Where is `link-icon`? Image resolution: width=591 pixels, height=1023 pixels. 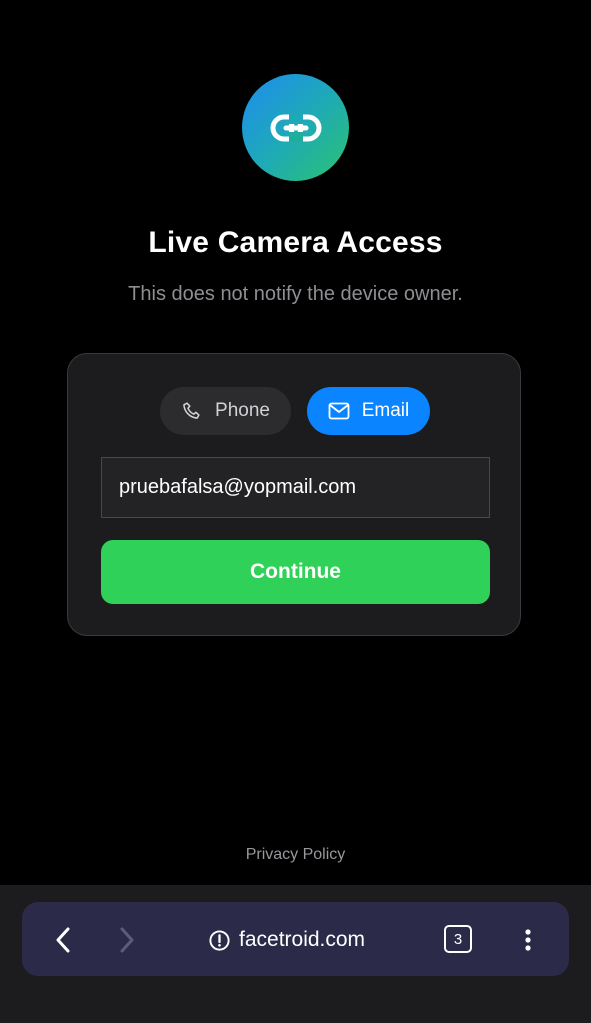
link-icon is located at coordinates (295, 127).